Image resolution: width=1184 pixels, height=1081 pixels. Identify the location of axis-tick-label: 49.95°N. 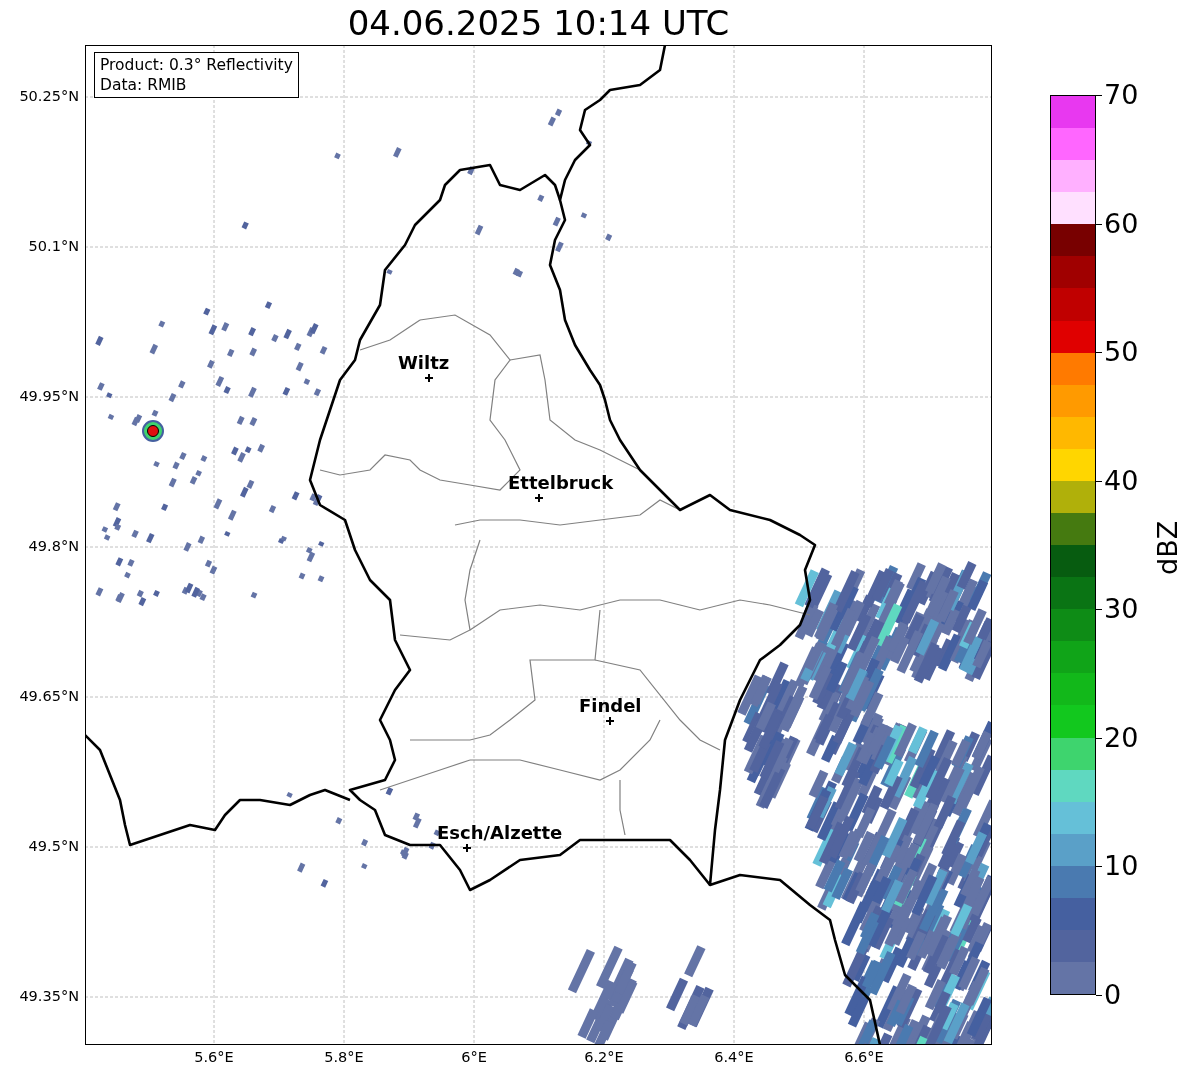
(49, 396).